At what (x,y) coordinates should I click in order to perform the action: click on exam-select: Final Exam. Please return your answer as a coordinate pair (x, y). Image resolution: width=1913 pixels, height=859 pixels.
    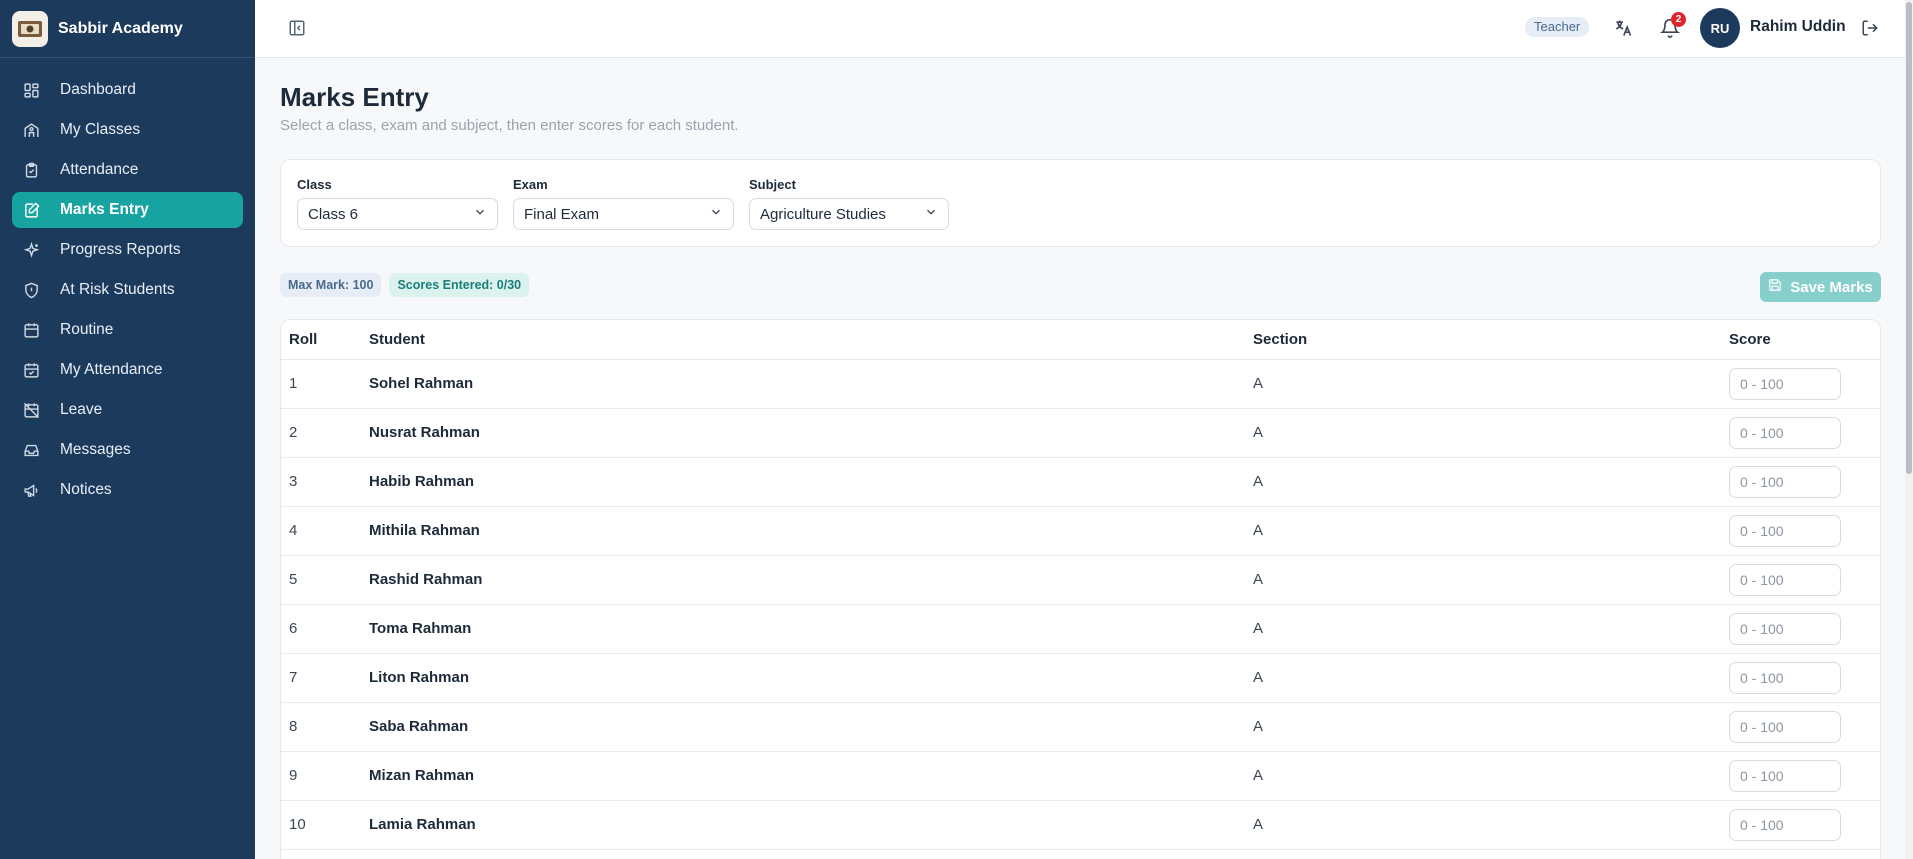
    Looking at the image, I should click on (623, 214).